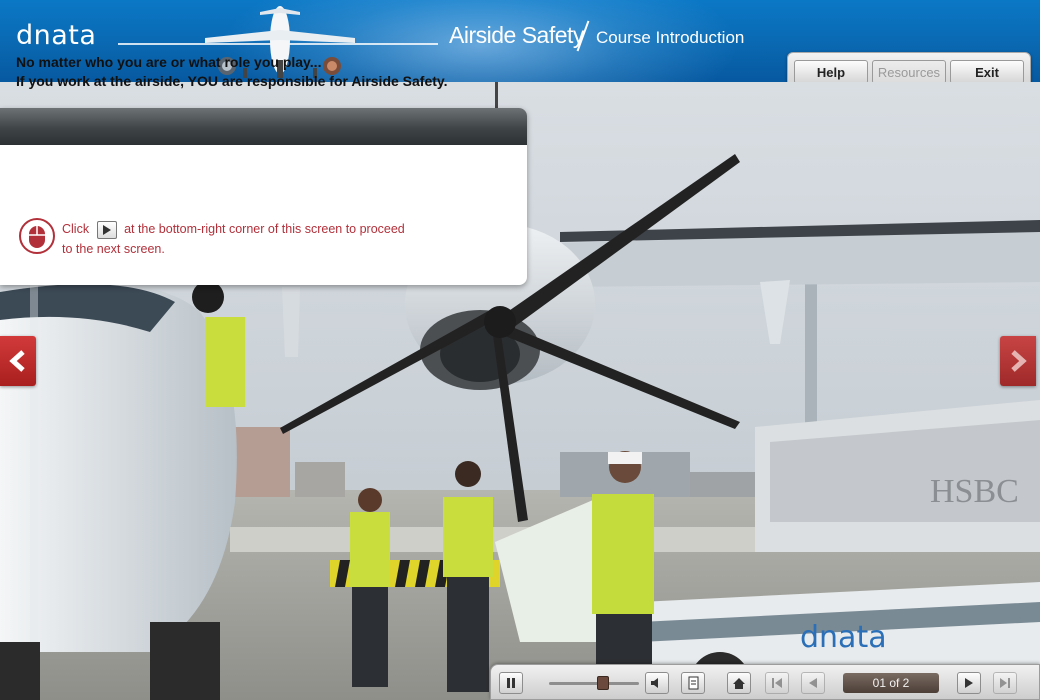 The height and width of the screenshot is (700, 1040). What do you see at coordinates (516, 35) in the screenshot?
I see `course-title: Airside Safety` at bounding box center [516, 35].